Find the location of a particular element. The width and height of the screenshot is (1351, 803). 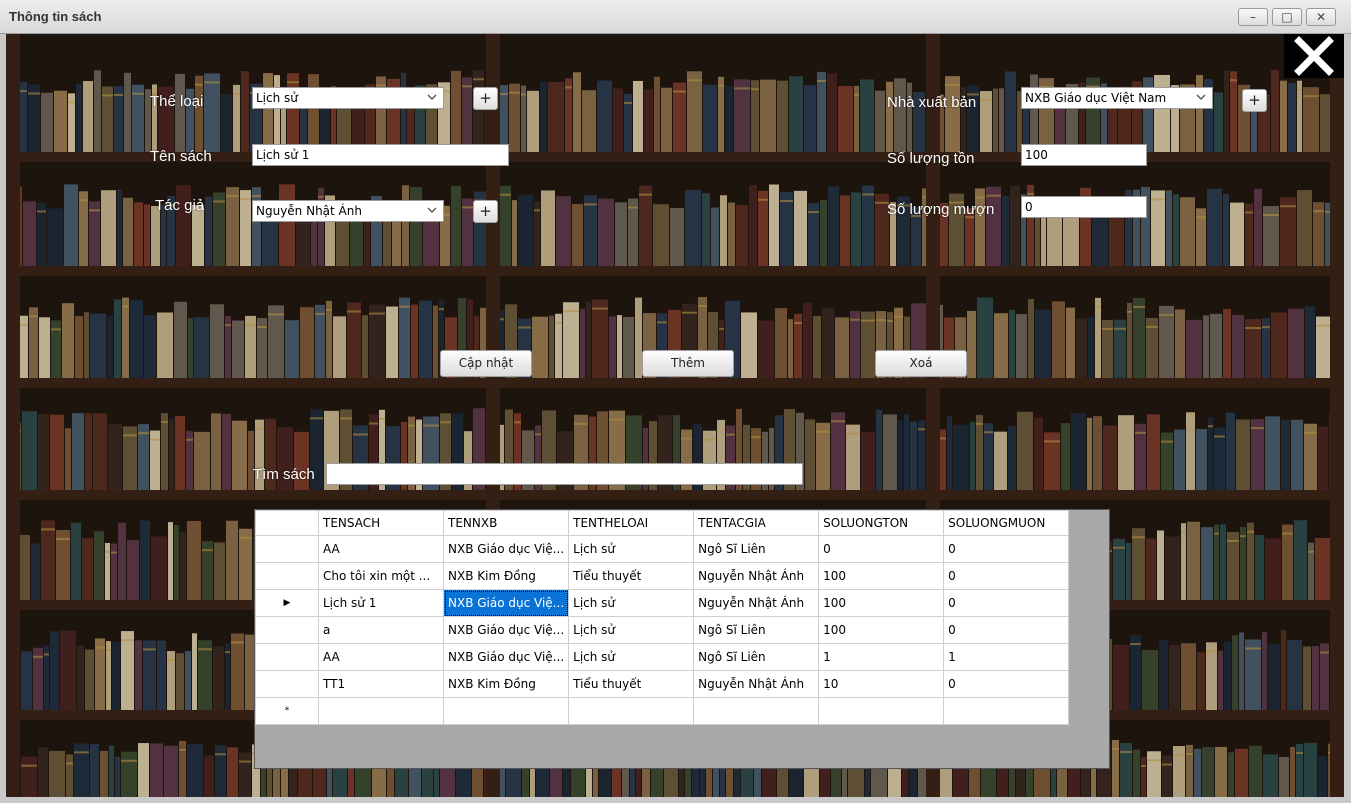

column-header: TENTACGIA is located at coordinates (756, 523).